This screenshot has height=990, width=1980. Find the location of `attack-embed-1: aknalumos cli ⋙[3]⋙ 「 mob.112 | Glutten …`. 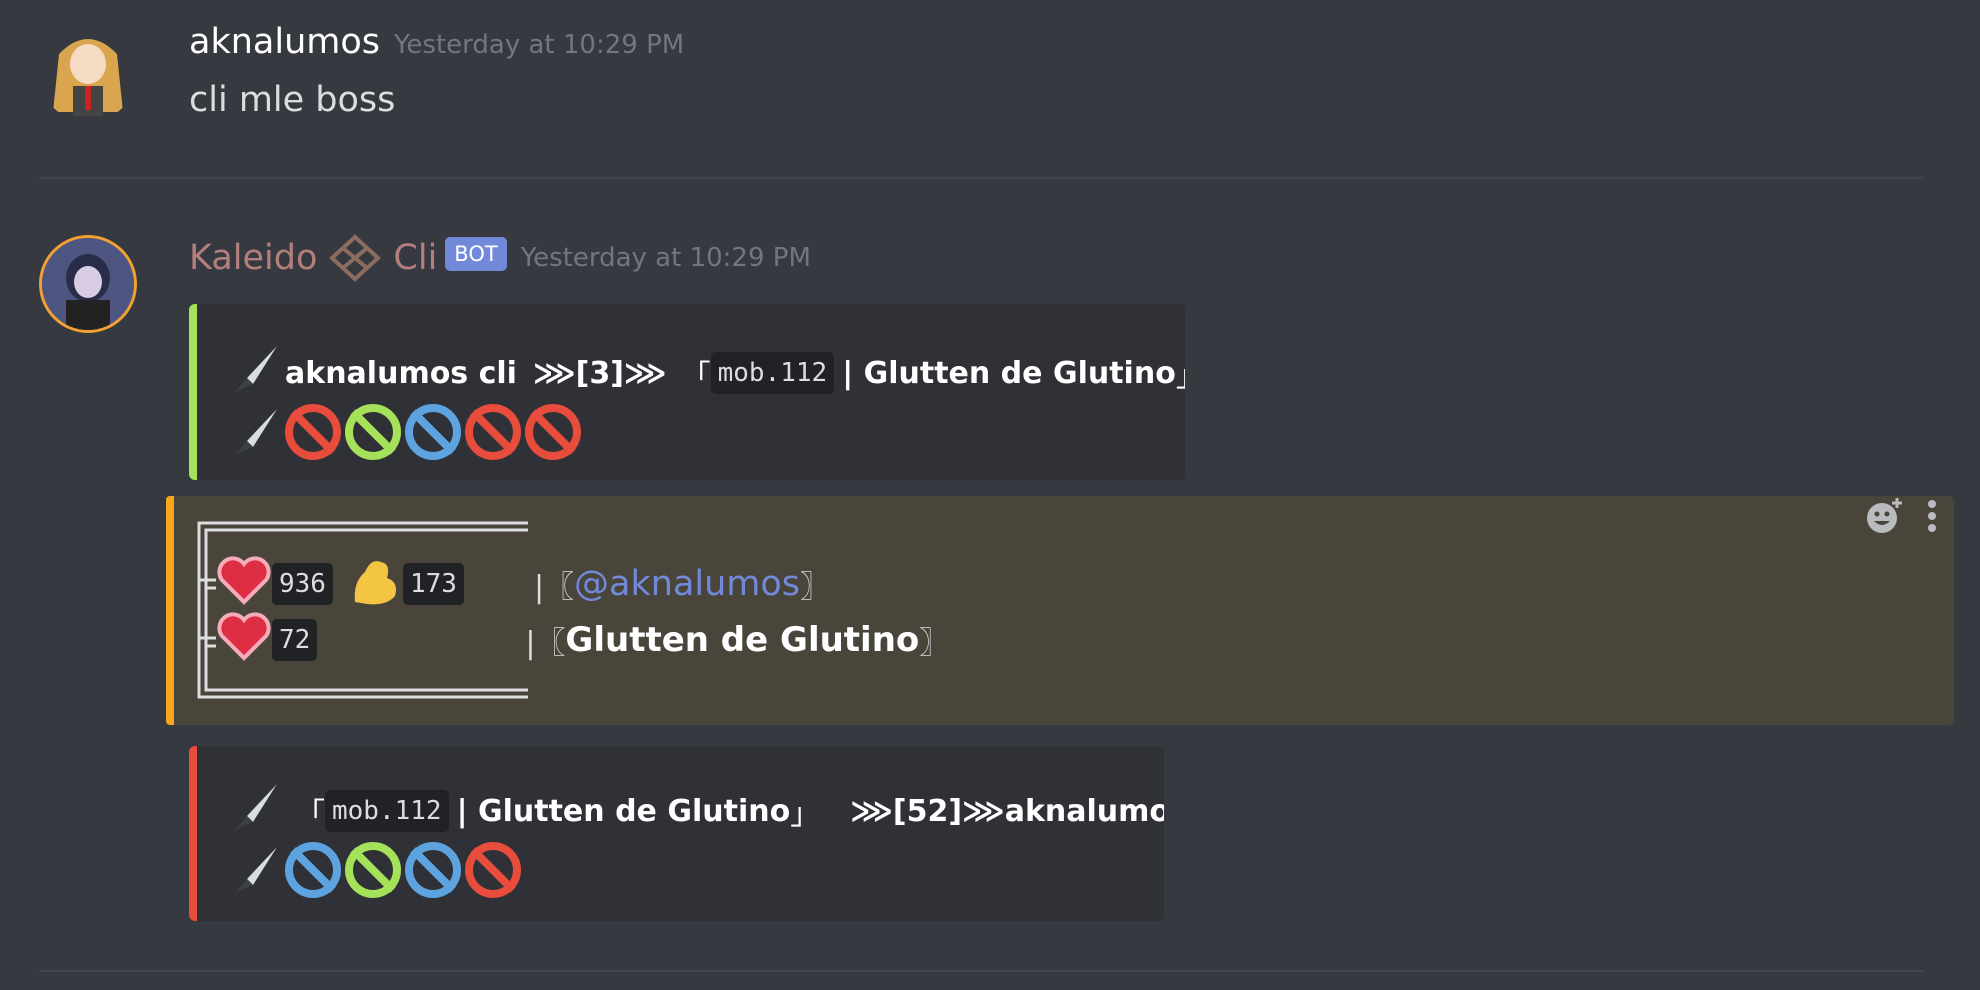

attack-embed-1: aknalumos cli ⋙[3]⋙ 「 mob.112 | Glutten … is located at coordinates (687, 392).